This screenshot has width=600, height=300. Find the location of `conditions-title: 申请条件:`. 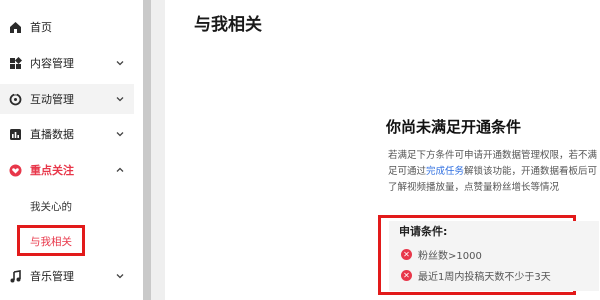

conditions-title: 申请条件: is located at coordinates (423, 231).